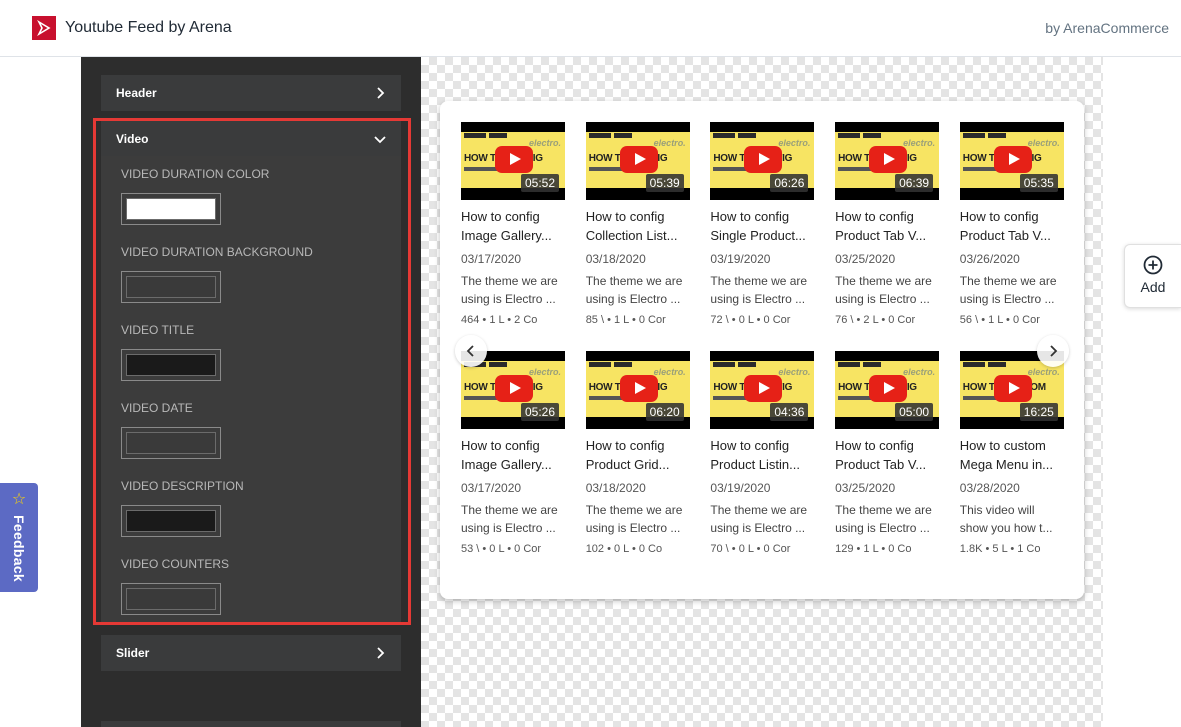 Image resolution: width=1181 pixels, height=727 pixels. I want to click on video-thumbnail: electro. HOW TO CONFIG 06:26, so click(762, 161).